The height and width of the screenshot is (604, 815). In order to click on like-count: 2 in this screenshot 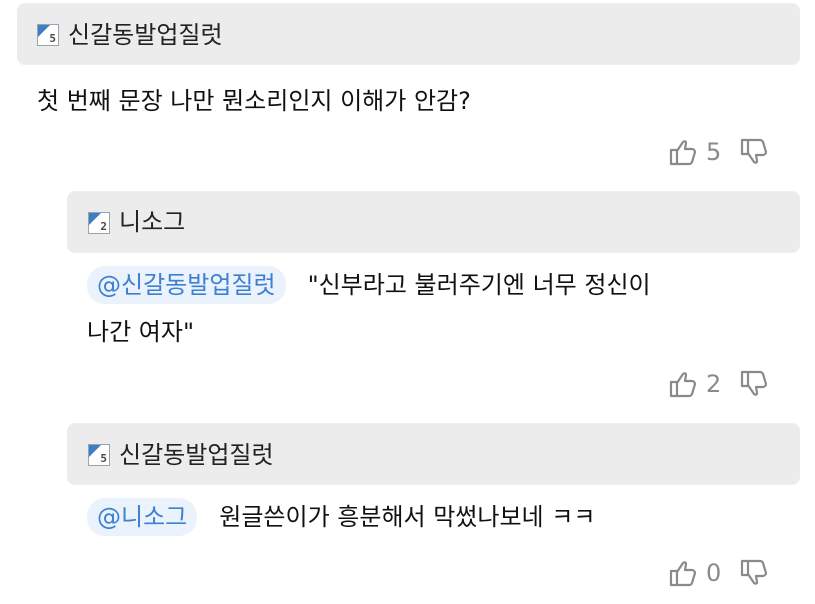, I will do `click(714, 384)`.